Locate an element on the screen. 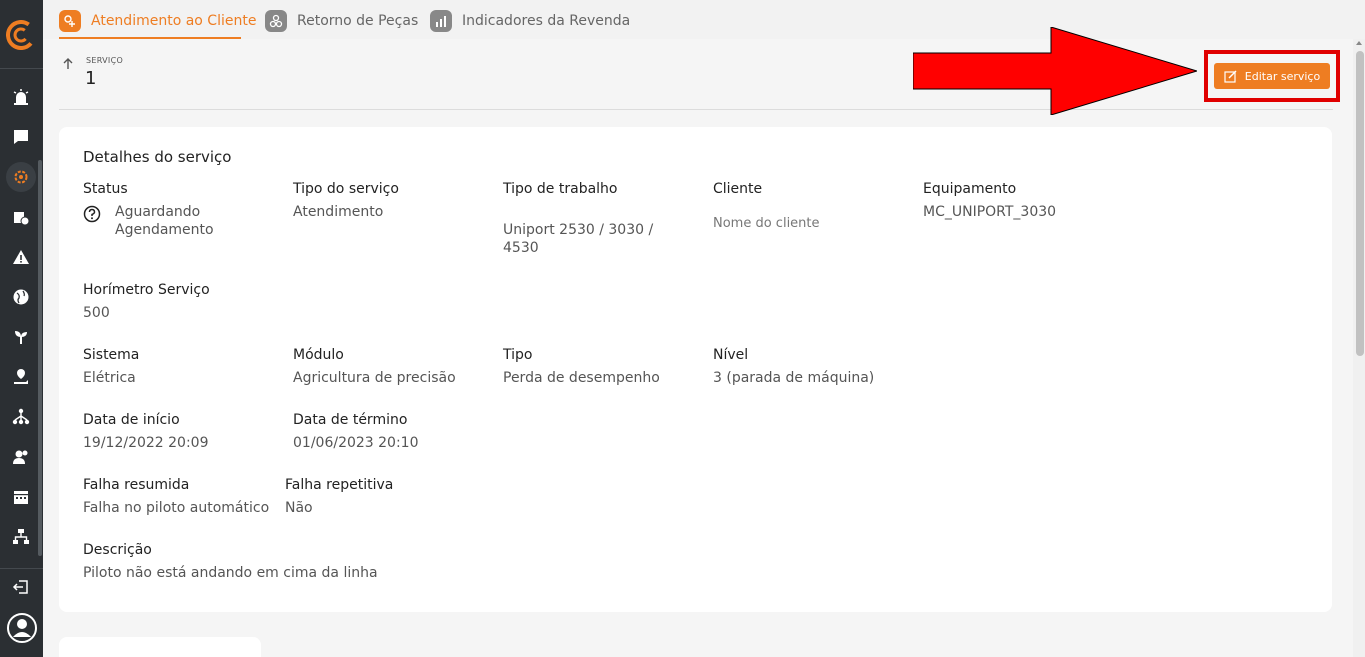  main-scrollbar is located at coordinates (1359, 348).